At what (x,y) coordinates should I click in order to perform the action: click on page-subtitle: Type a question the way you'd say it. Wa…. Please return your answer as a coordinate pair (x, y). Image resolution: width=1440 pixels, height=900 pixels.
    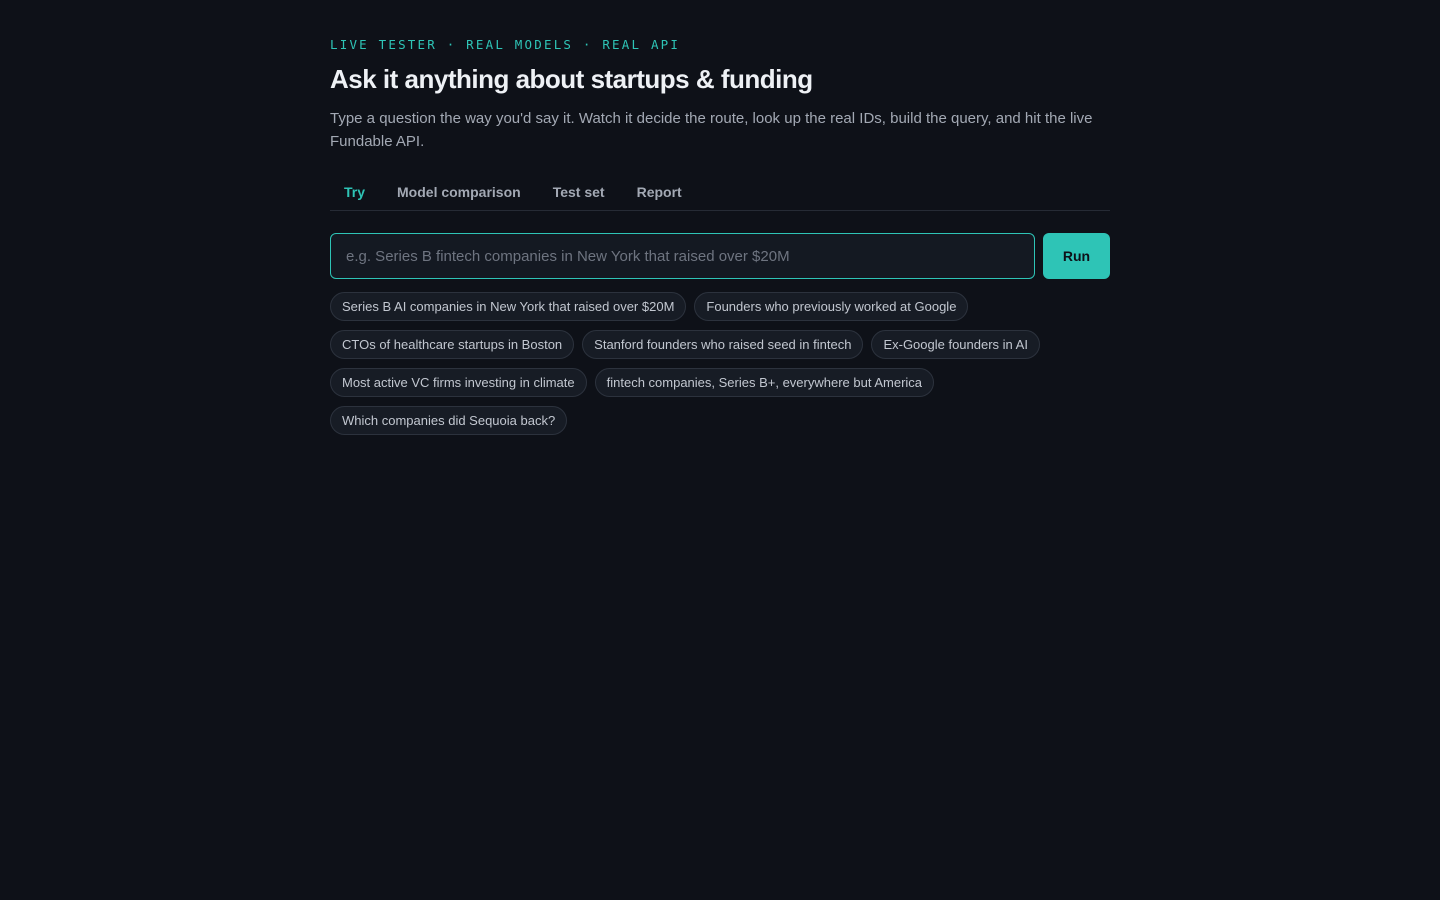
    Looking at the image, I should click on (711, 130).